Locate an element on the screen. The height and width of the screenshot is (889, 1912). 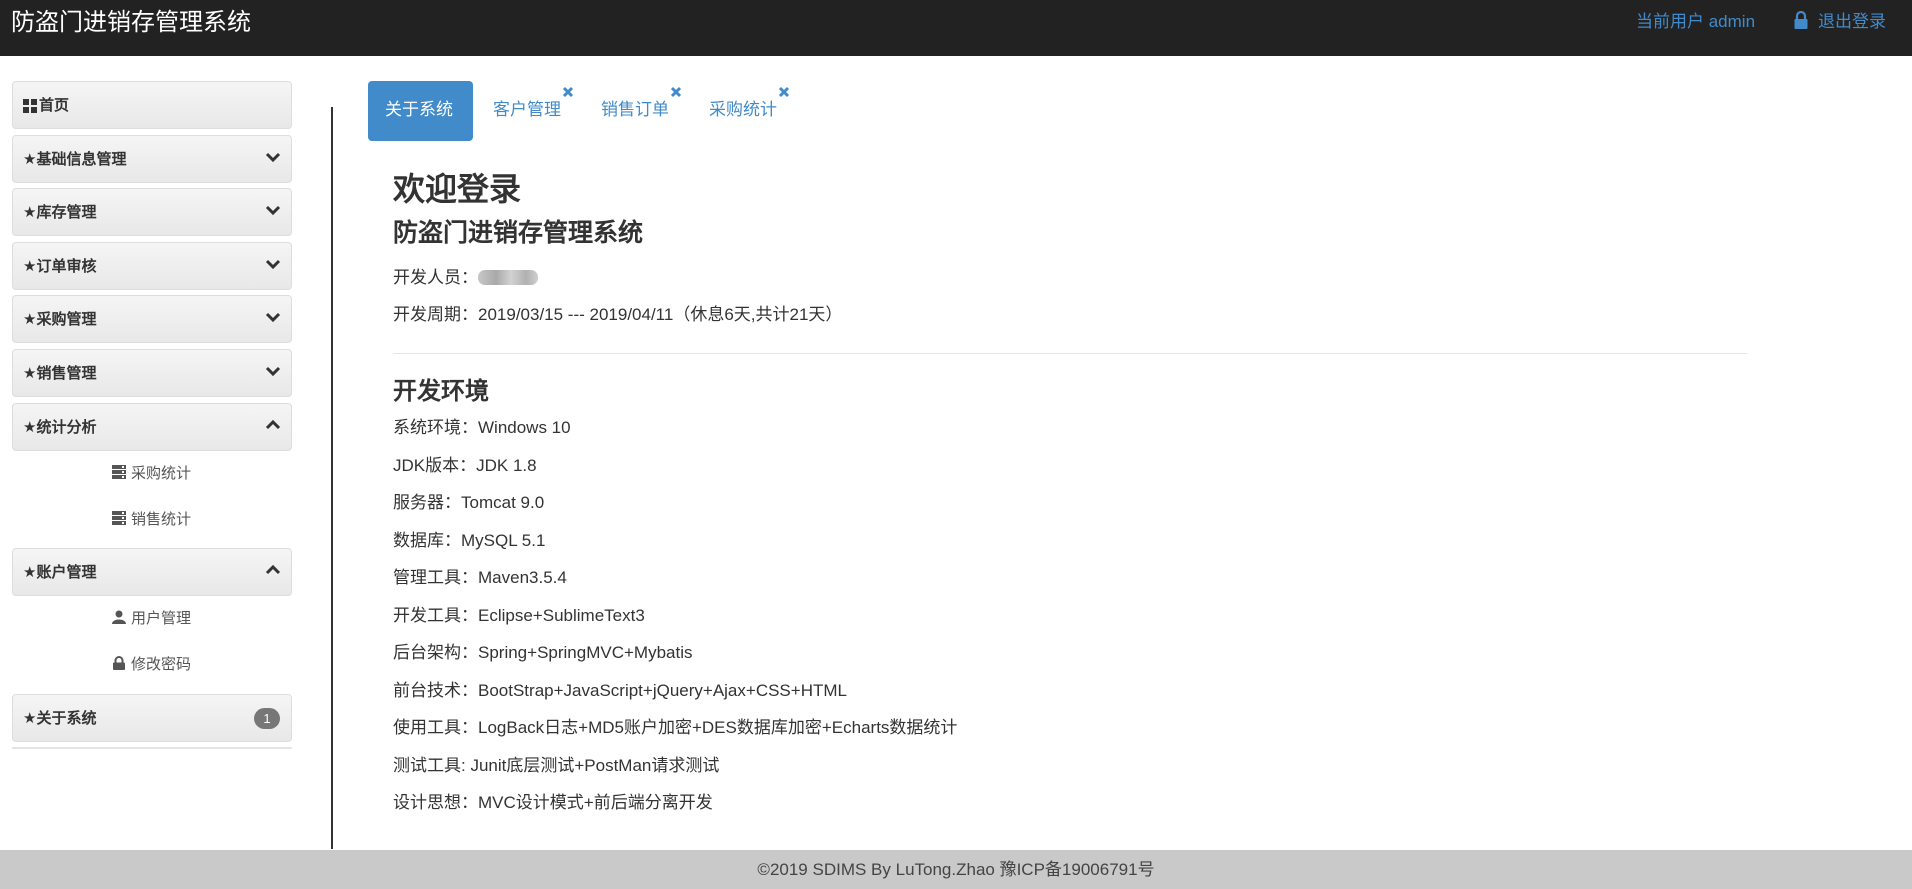
env-line: 后台架构：Spring+SpringMVC+Mybatis is located at coordinates (543, 652).